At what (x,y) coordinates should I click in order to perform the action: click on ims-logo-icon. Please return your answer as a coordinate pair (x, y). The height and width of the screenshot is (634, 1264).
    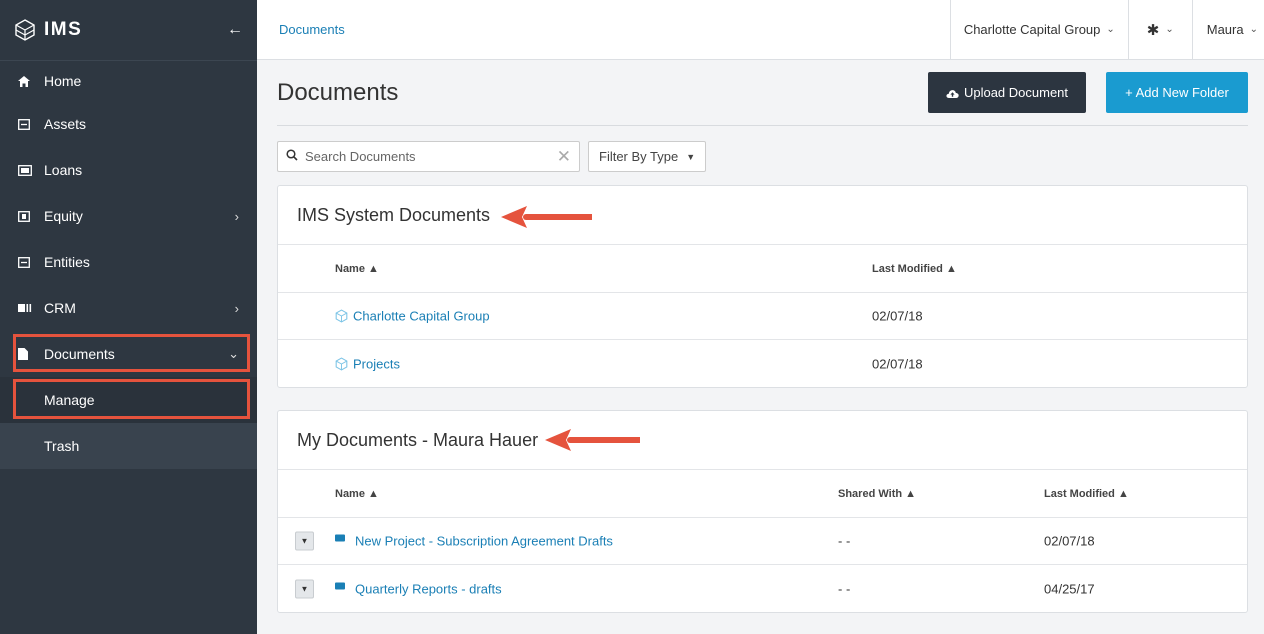
    Looking at the image, I should click on (25, 30).